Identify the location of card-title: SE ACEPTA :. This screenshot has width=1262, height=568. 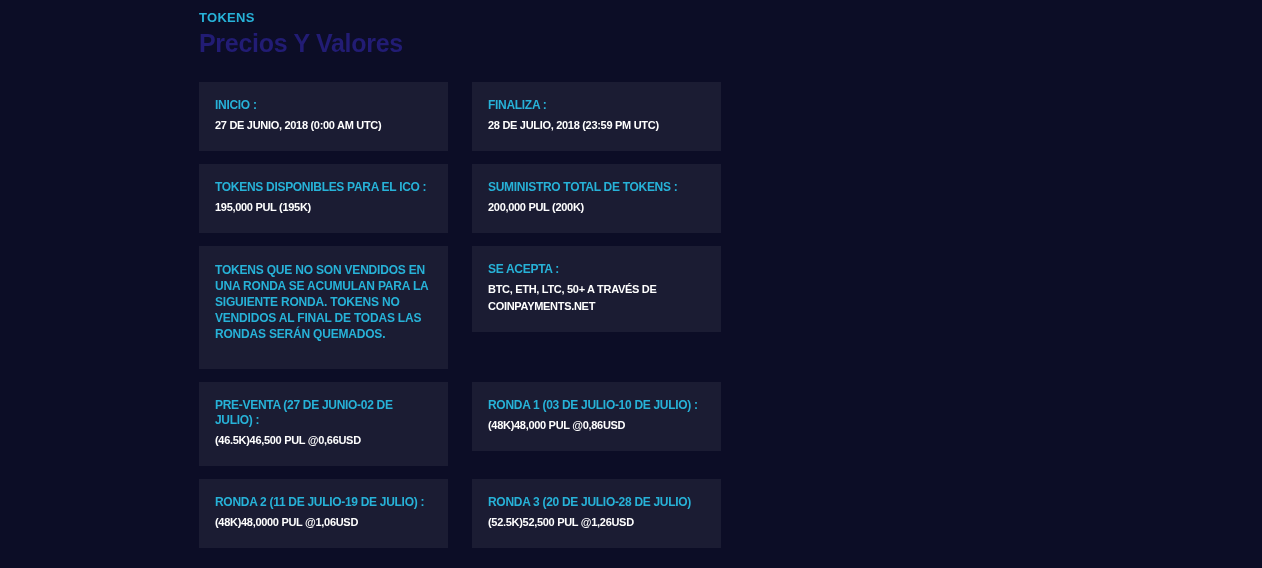
(524, 269).